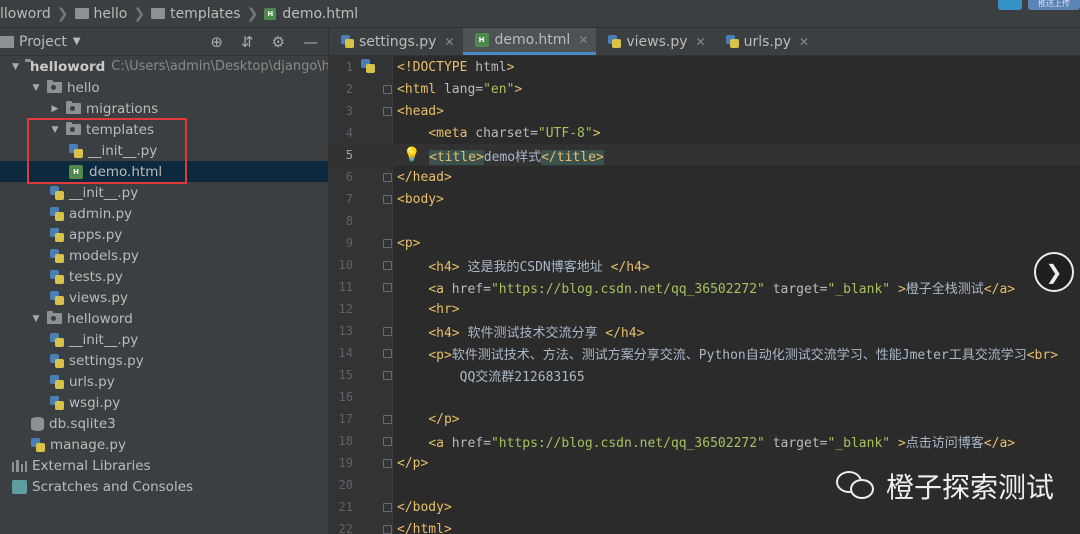  What do you see at coordinates (627, 443) in the screenshot?
I see `code-token: "https://blog.csdn.net/qq_36502272"` at bounding box center [627, 443].